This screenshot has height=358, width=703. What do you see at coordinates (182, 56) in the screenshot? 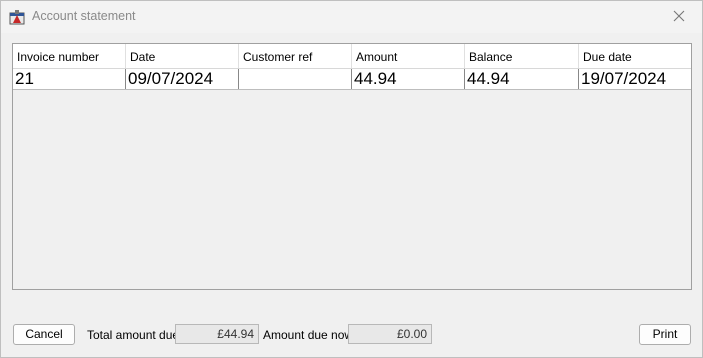
I see `column-header-date: Date` at bounding box center [182, 56].